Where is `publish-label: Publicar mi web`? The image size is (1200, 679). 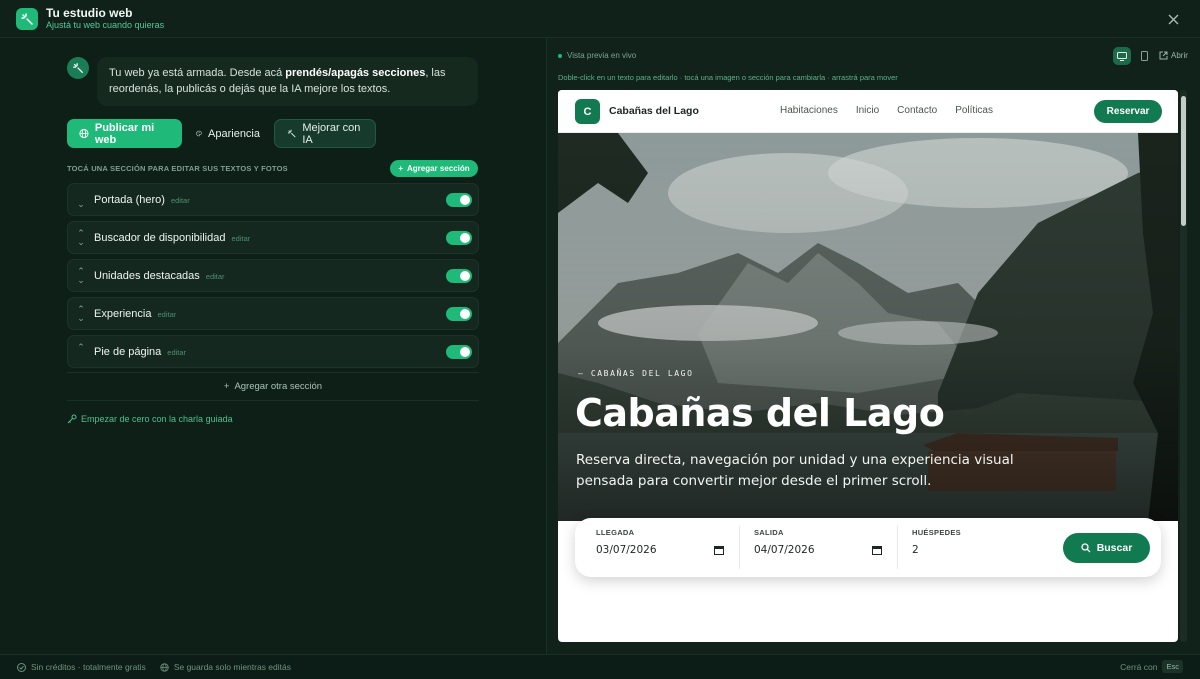
publish-label: Publicar mi web is located at coordinates (124, 133).